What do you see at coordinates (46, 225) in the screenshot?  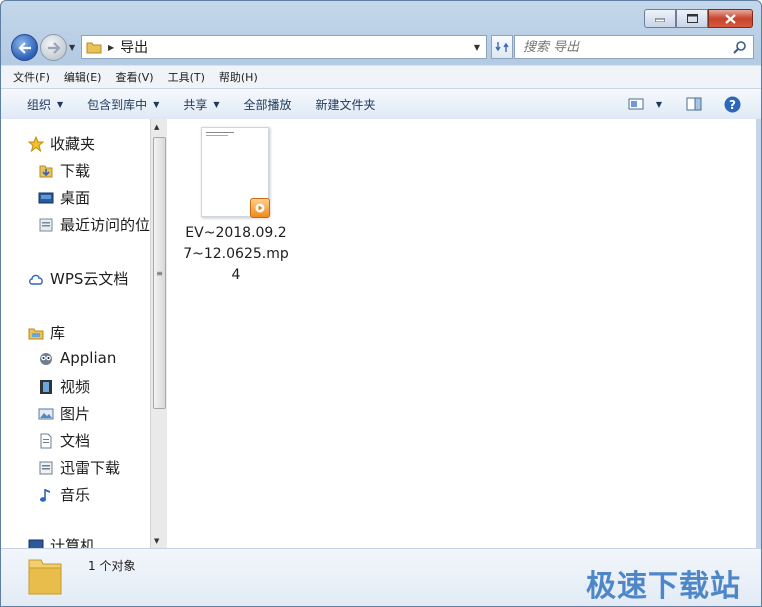 I see `recent-places-icon` at bounding box center [46, 225].